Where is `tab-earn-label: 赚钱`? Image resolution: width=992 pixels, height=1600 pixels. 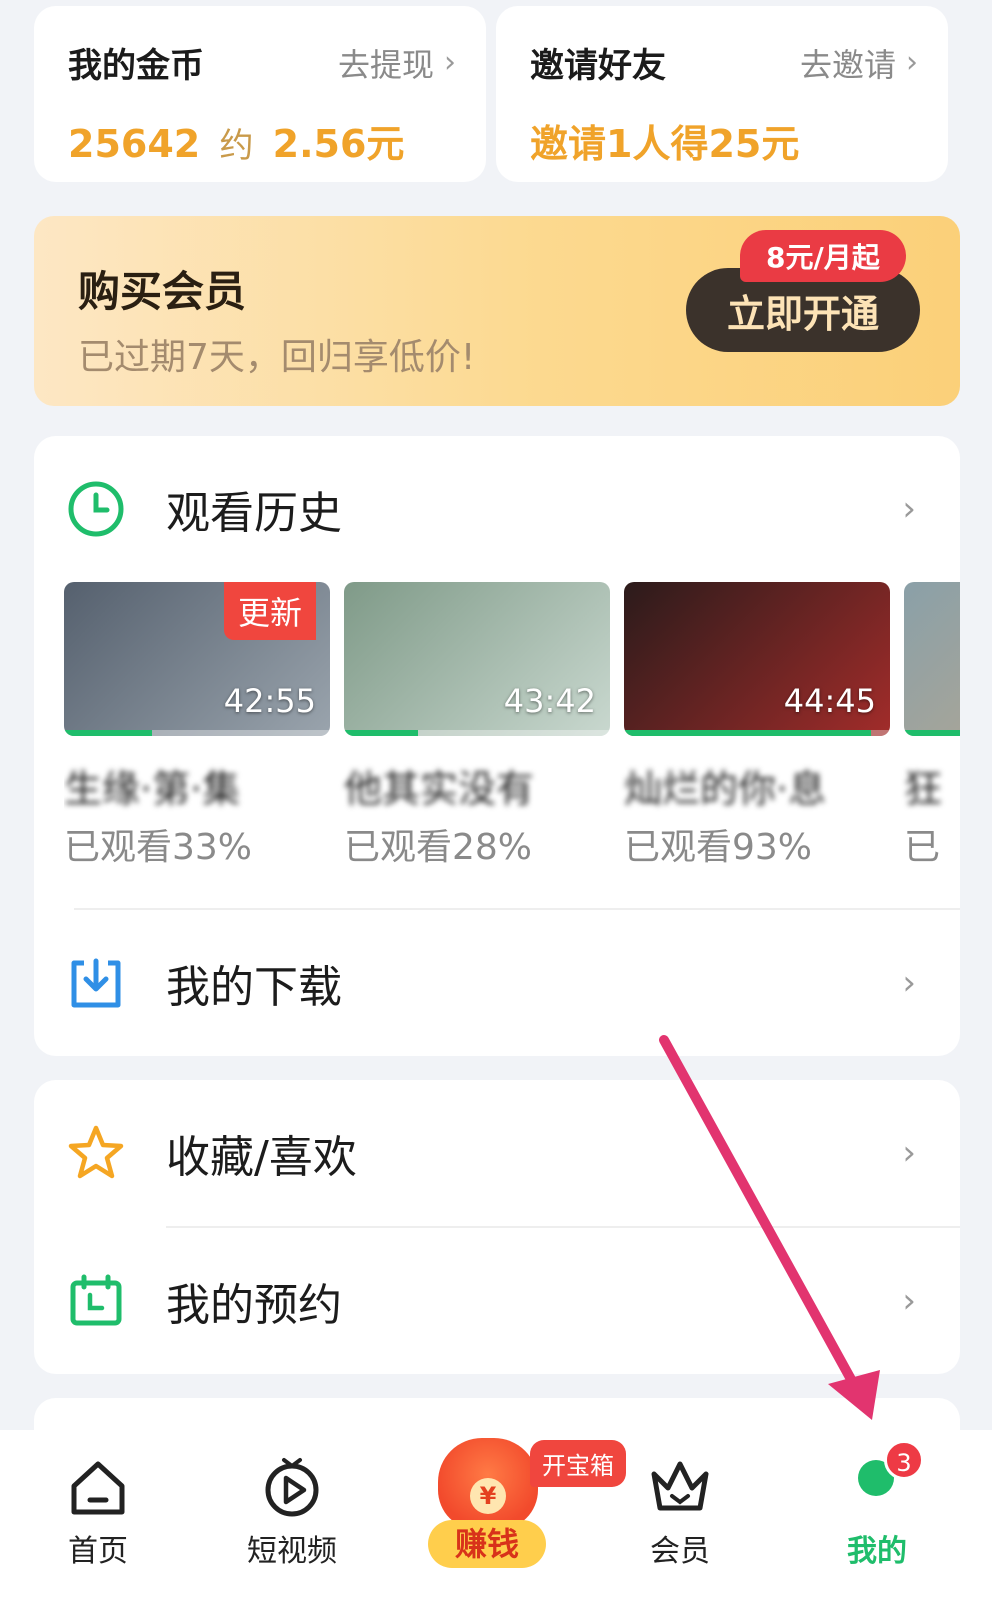 tab-earn-label: 赚钱 is located at coordinates (487, 1544).